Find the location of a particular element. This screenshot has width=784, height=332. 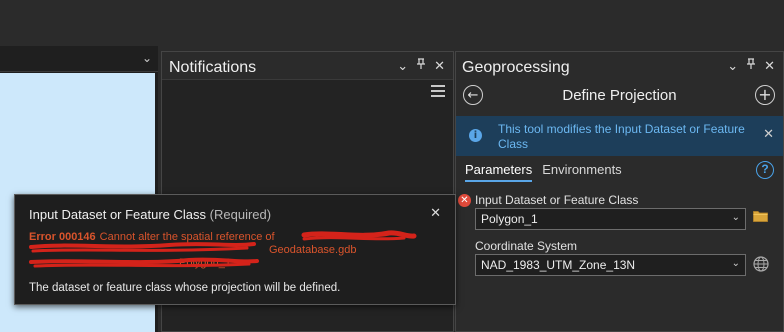

tool-nav-bar: ← Define Projection + is located at coordinates (619, 96).